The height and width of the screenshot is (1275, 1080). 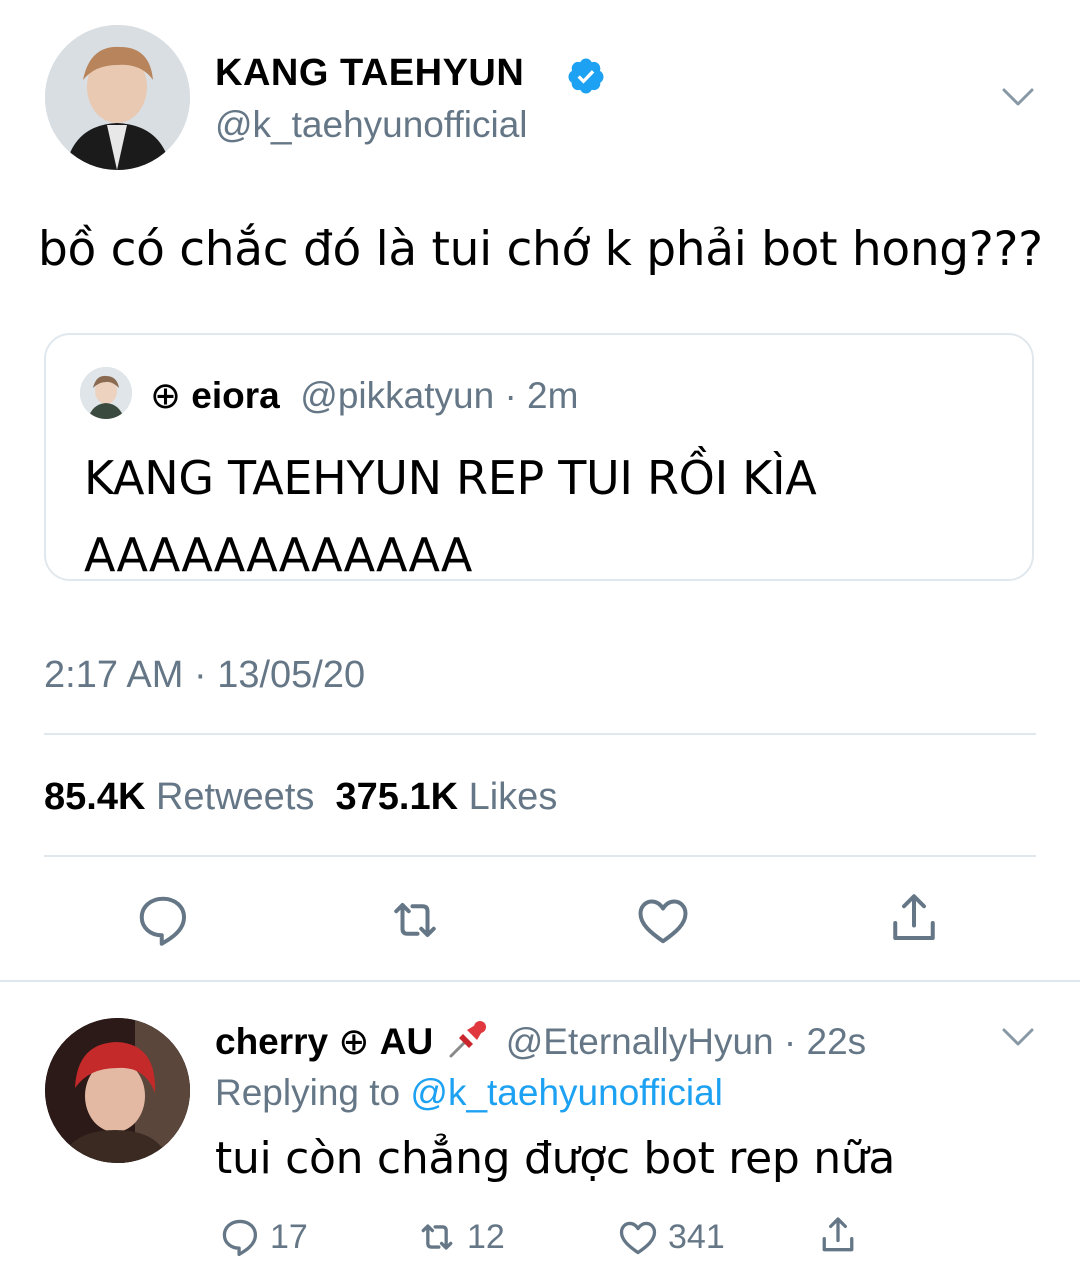 I want to click on retweet-action: 12, so click(x=460, y=1237).